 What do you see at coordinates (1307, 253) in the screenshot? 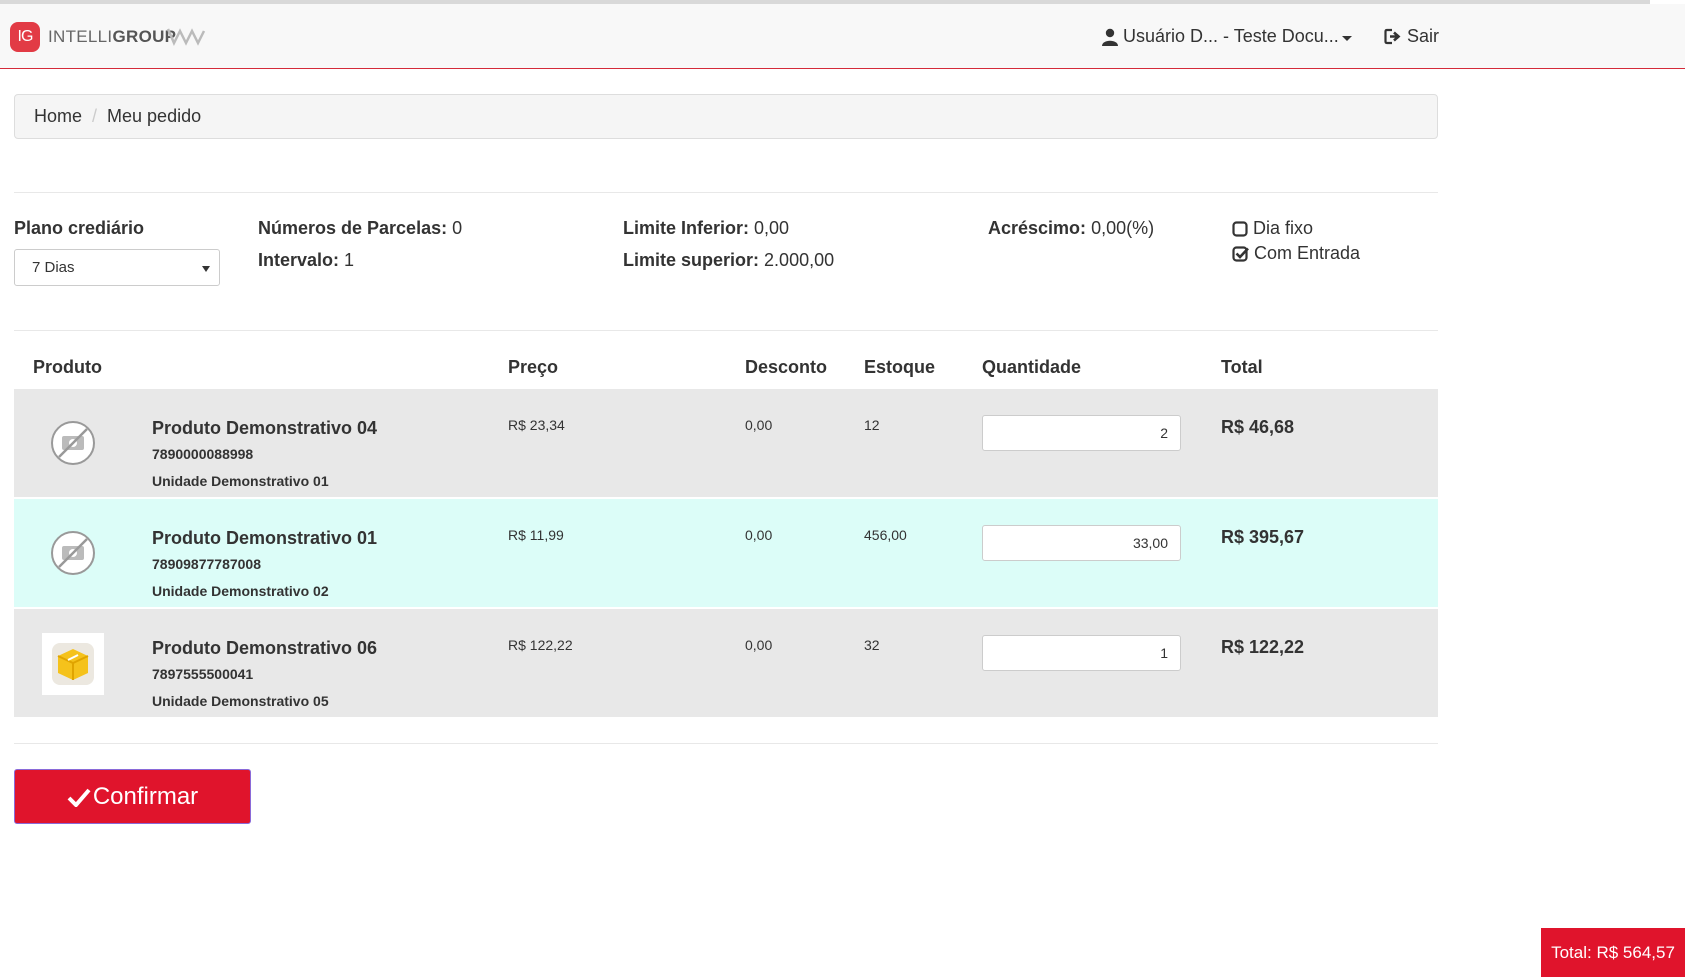
I see `com-entrada-label: Com Entrada` at bounding box center [1307, 253].